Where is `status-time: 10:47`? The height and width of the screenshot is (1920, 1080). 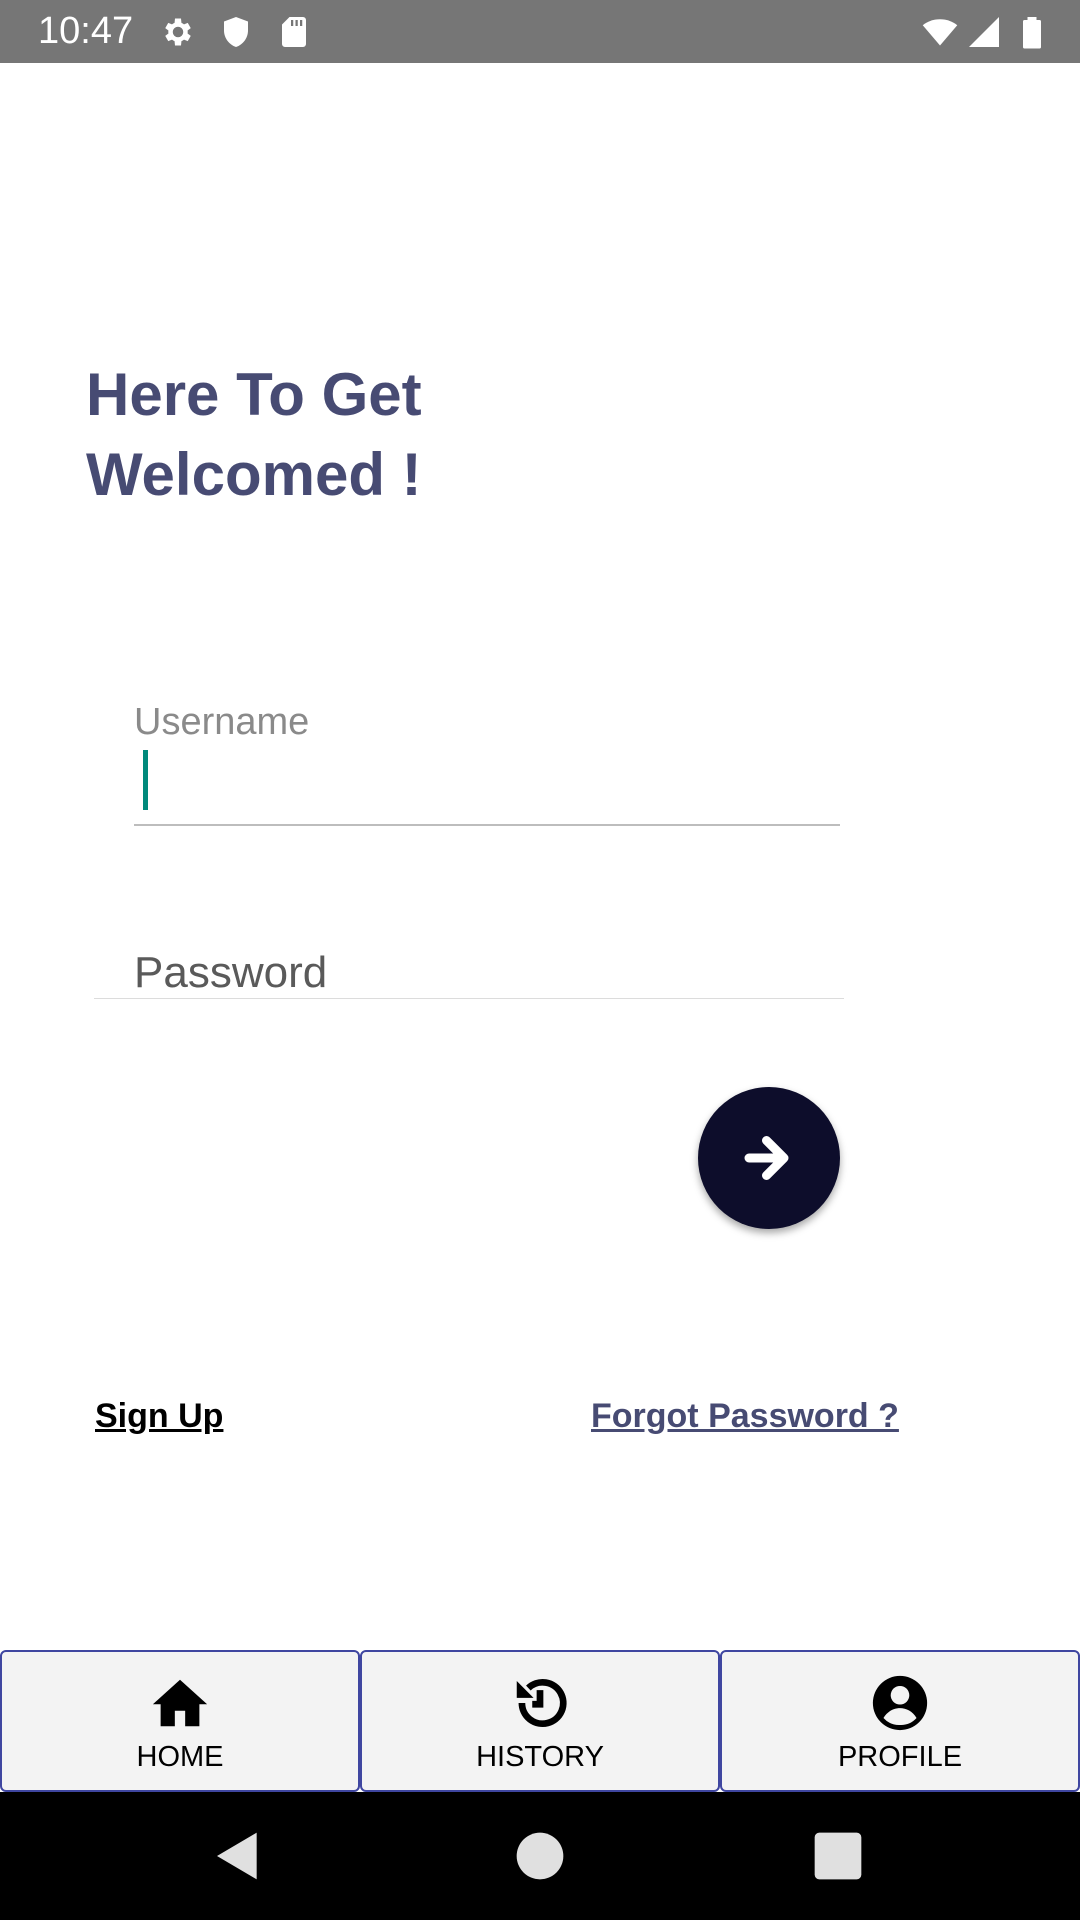 status-time: 10:47 is located at coordinates (86, 31).